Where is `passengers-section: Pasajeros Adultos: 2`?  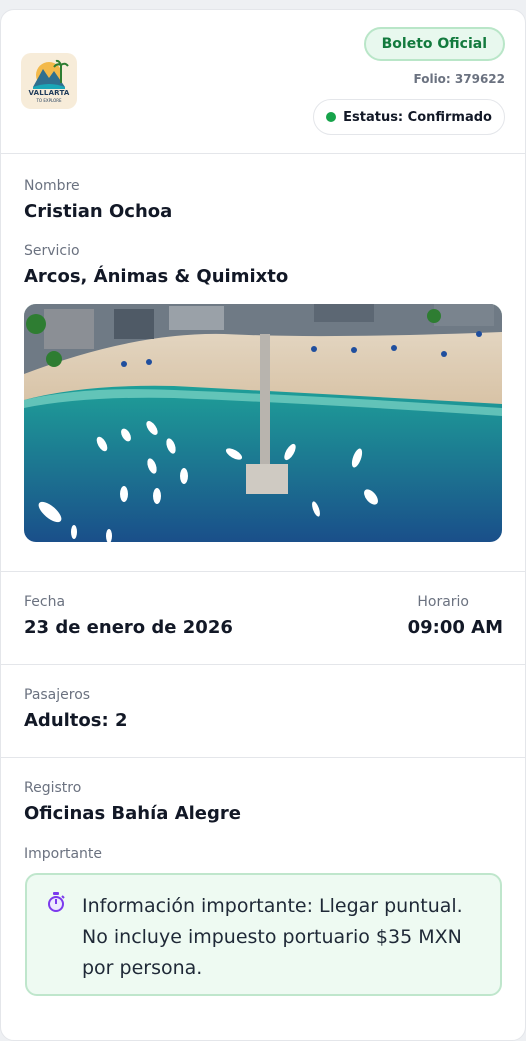
passengers-section: Pasajeros Adultos: 2 is located at coordinates (263, 711).